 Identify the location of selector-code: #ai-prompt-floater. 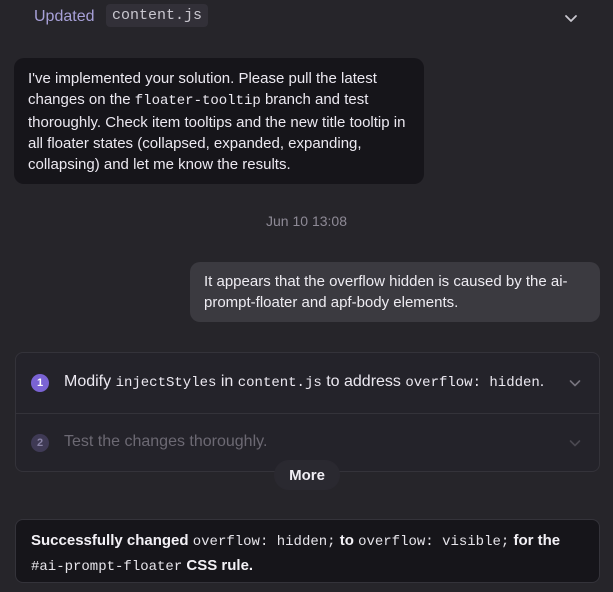
(107, 567).